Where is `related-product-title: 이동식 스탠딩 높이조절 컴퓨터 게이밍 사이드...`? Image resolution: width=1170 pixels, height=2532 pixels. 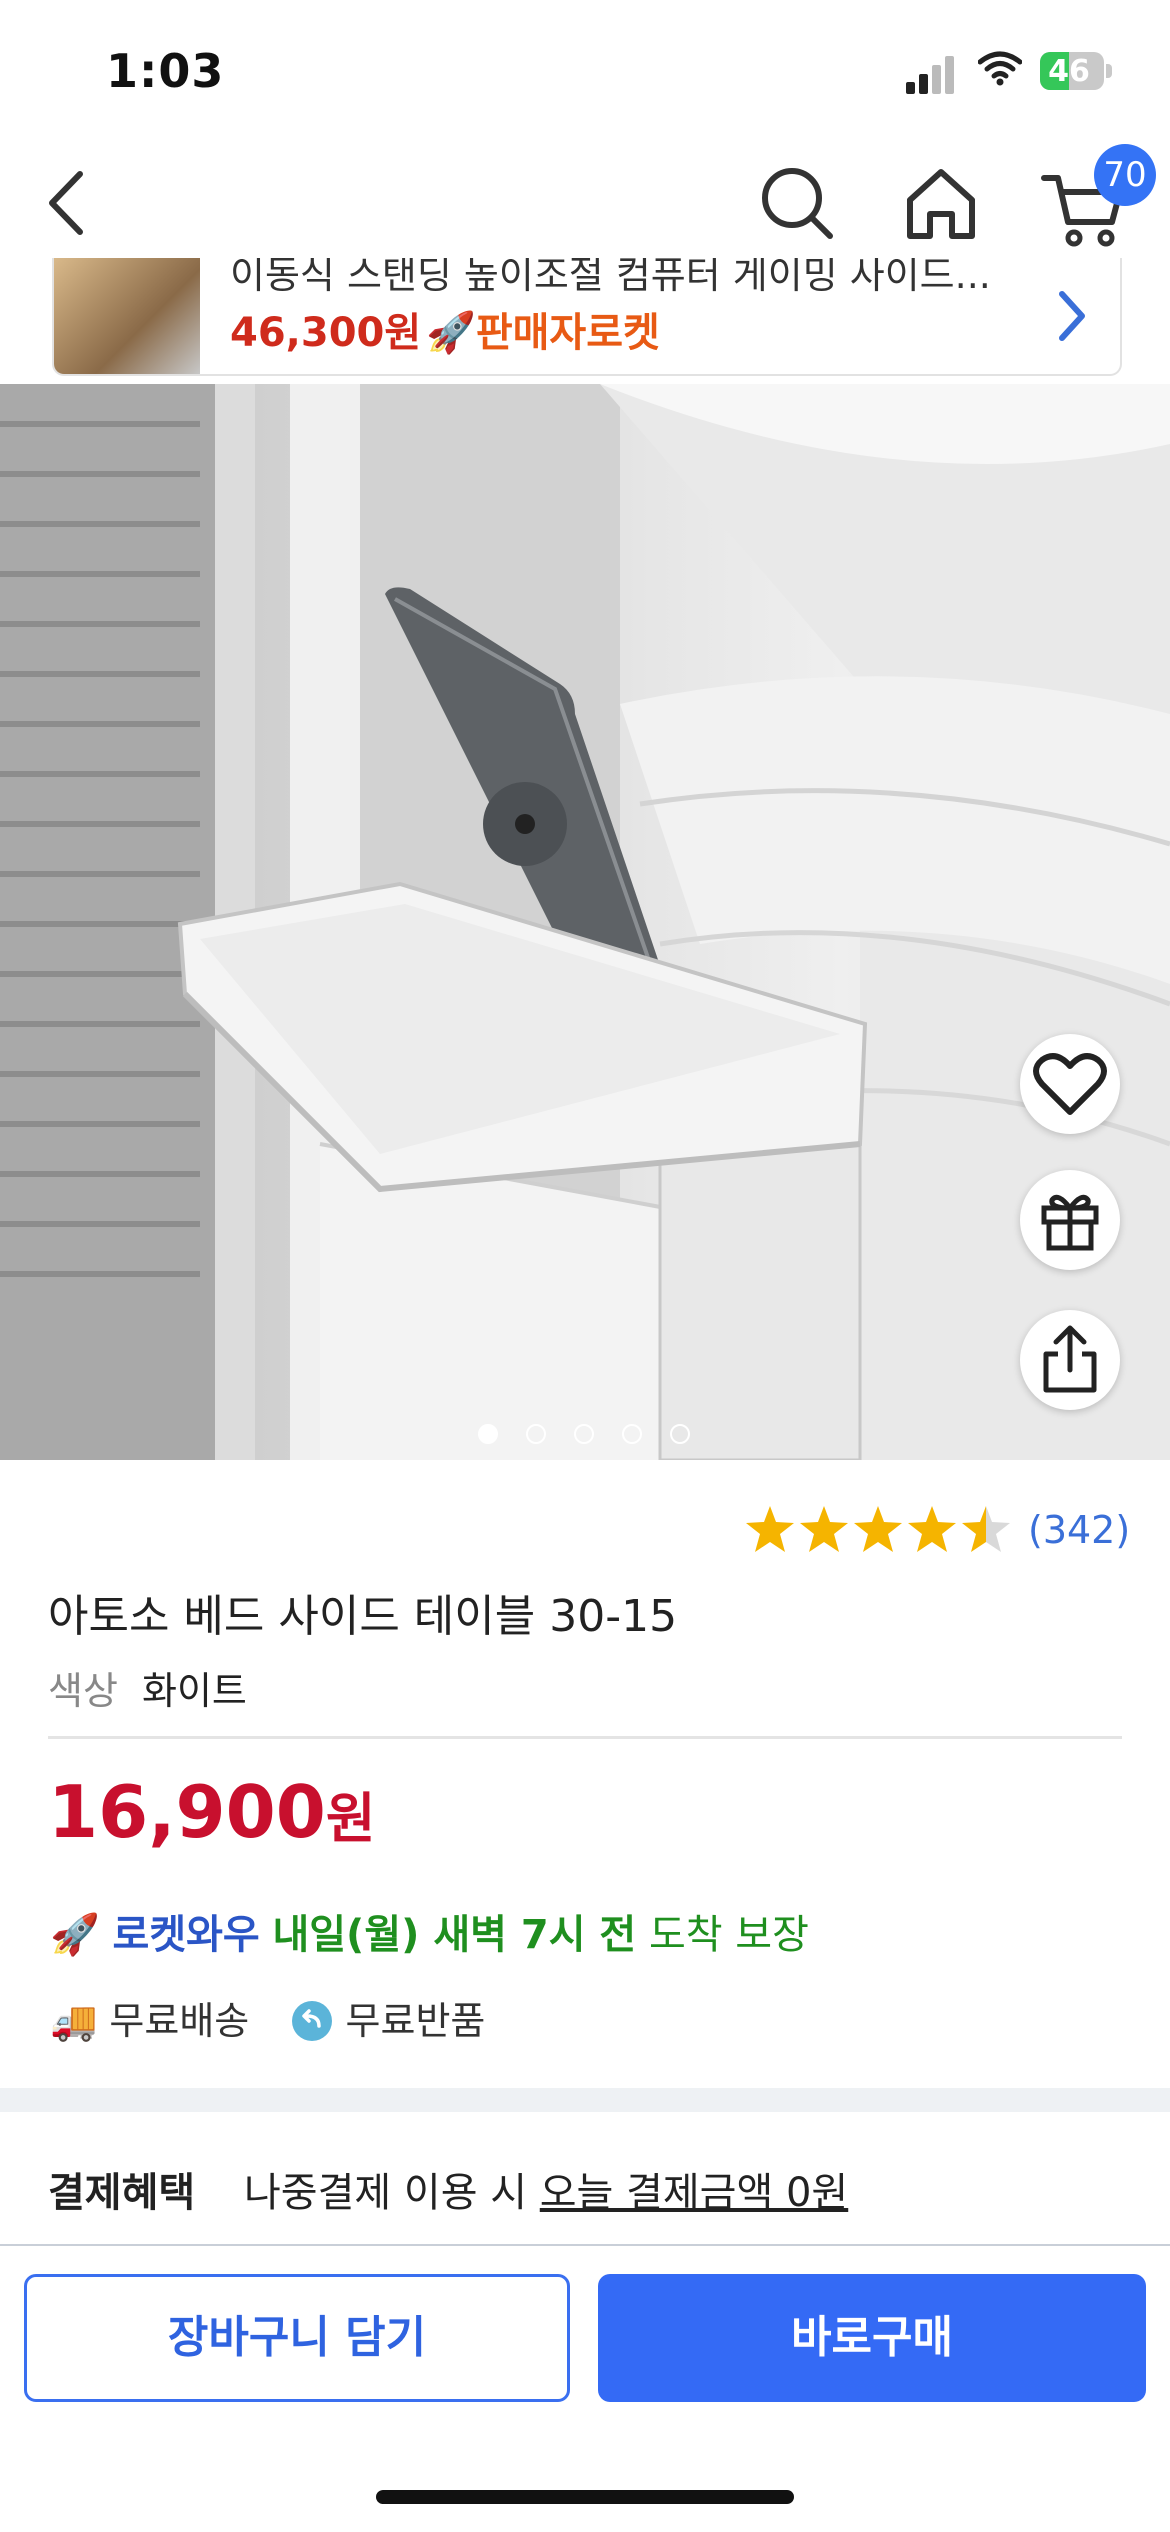 related-product-title: 이동식 스탠딩 높이조절 컴퓨터 게이밍 사이드... is located at coordinates (610, 277).